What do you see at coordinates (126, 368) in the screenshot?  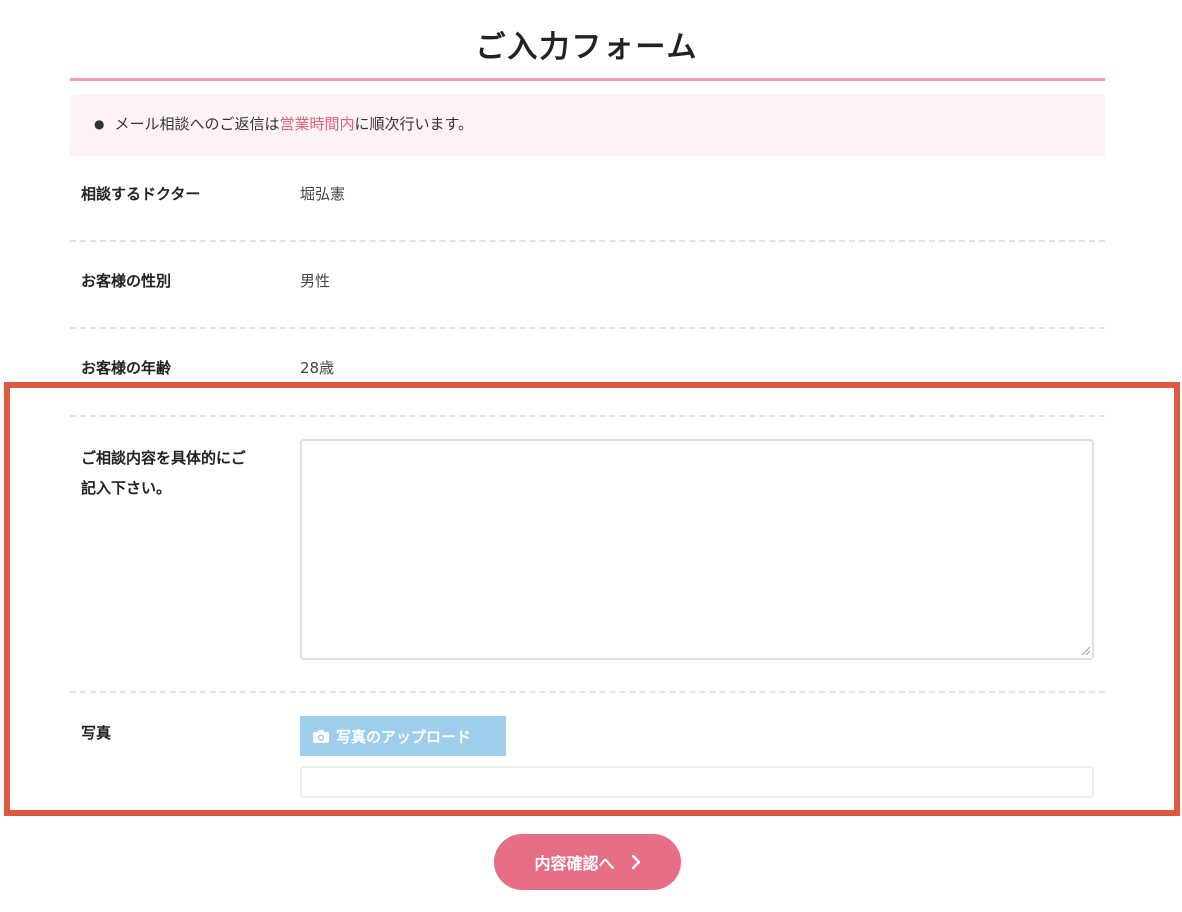 I see `age-label: お客様の年齢` at bounding box center [126, 368].